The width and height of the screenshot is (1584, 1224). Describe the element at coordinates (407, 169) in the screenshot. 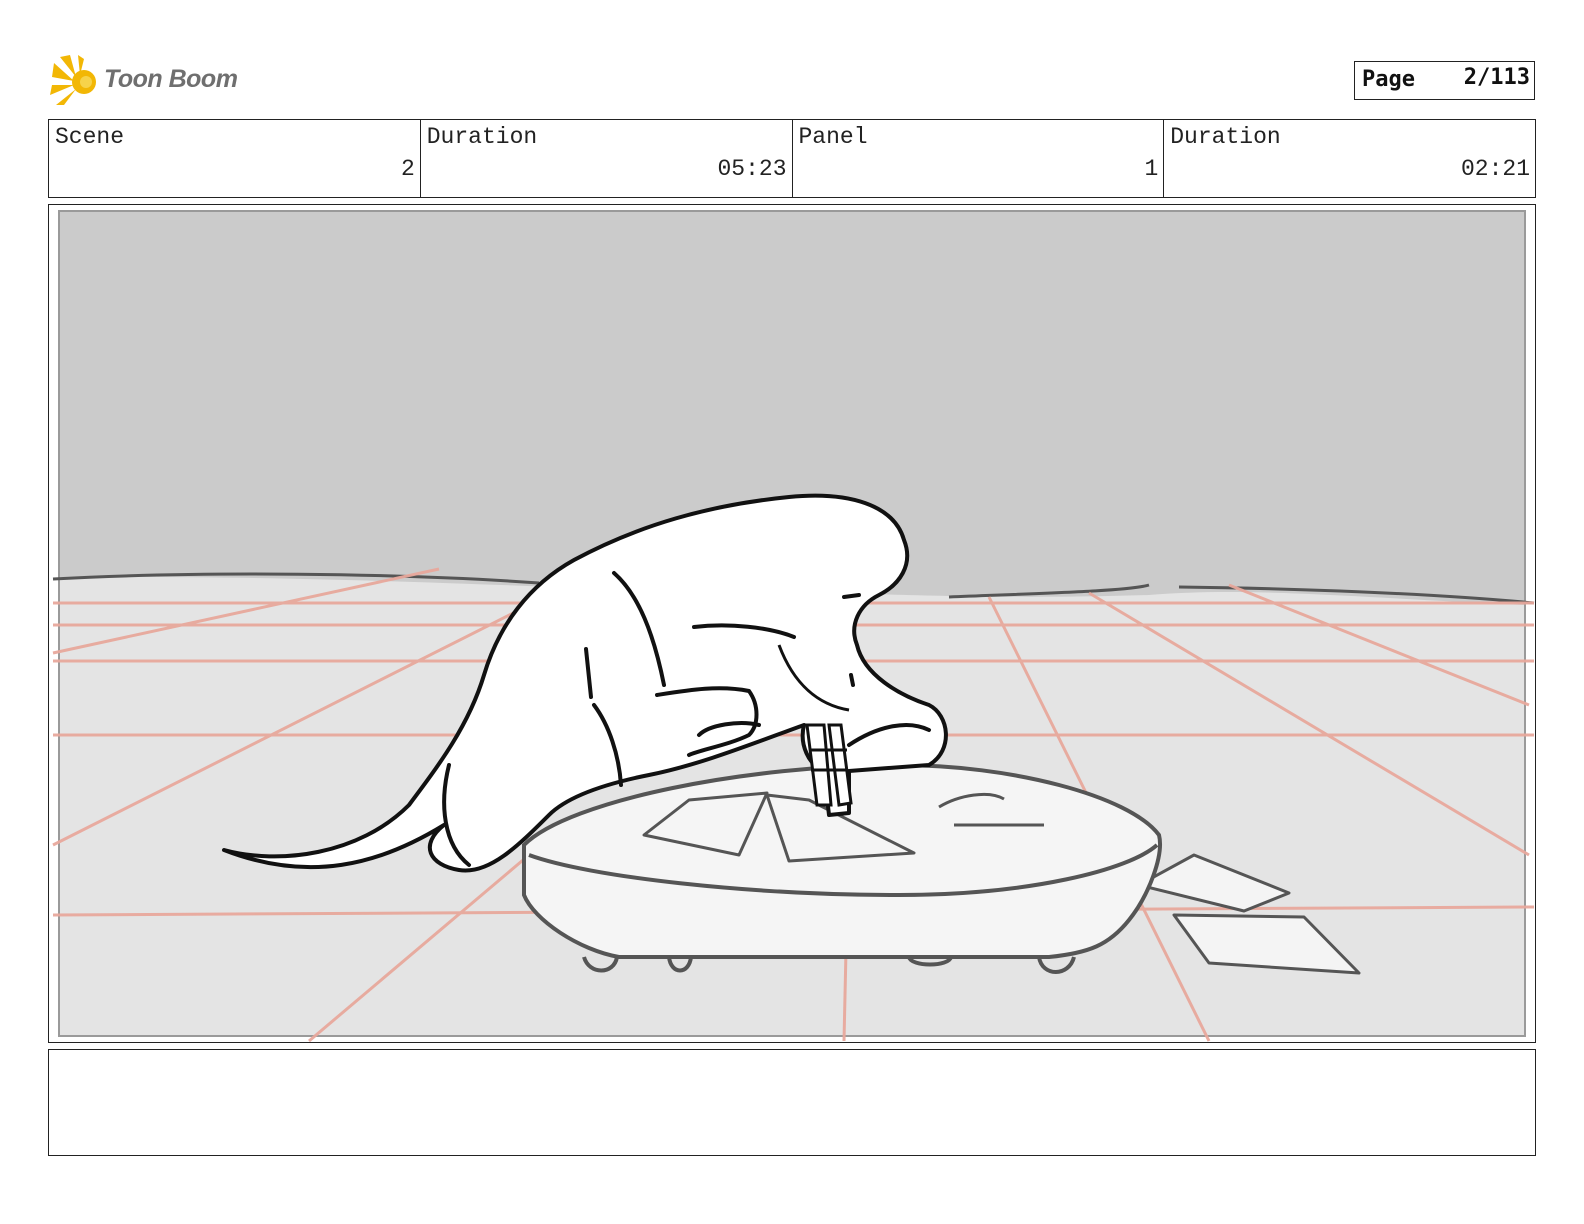

I see `scene-value: 2` at that location.